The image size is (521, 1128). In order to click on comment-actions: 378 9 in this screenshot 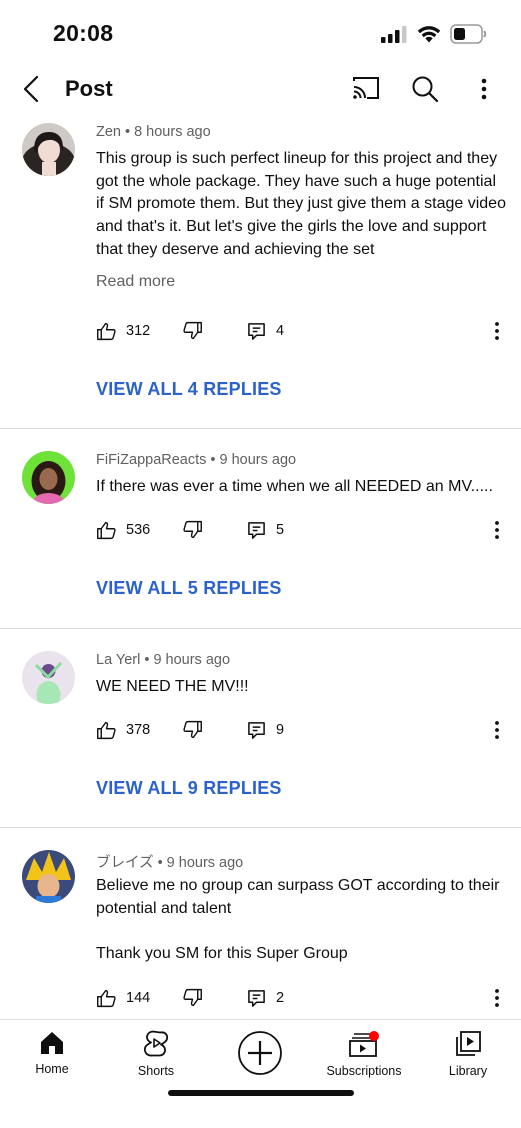, I will do `click(260, 730)`.